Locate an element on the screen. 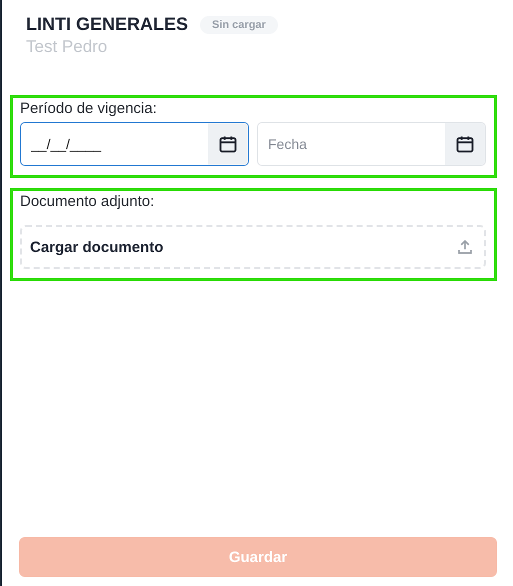  status-badge: Sin cargar is located at coordinates (239, 25).